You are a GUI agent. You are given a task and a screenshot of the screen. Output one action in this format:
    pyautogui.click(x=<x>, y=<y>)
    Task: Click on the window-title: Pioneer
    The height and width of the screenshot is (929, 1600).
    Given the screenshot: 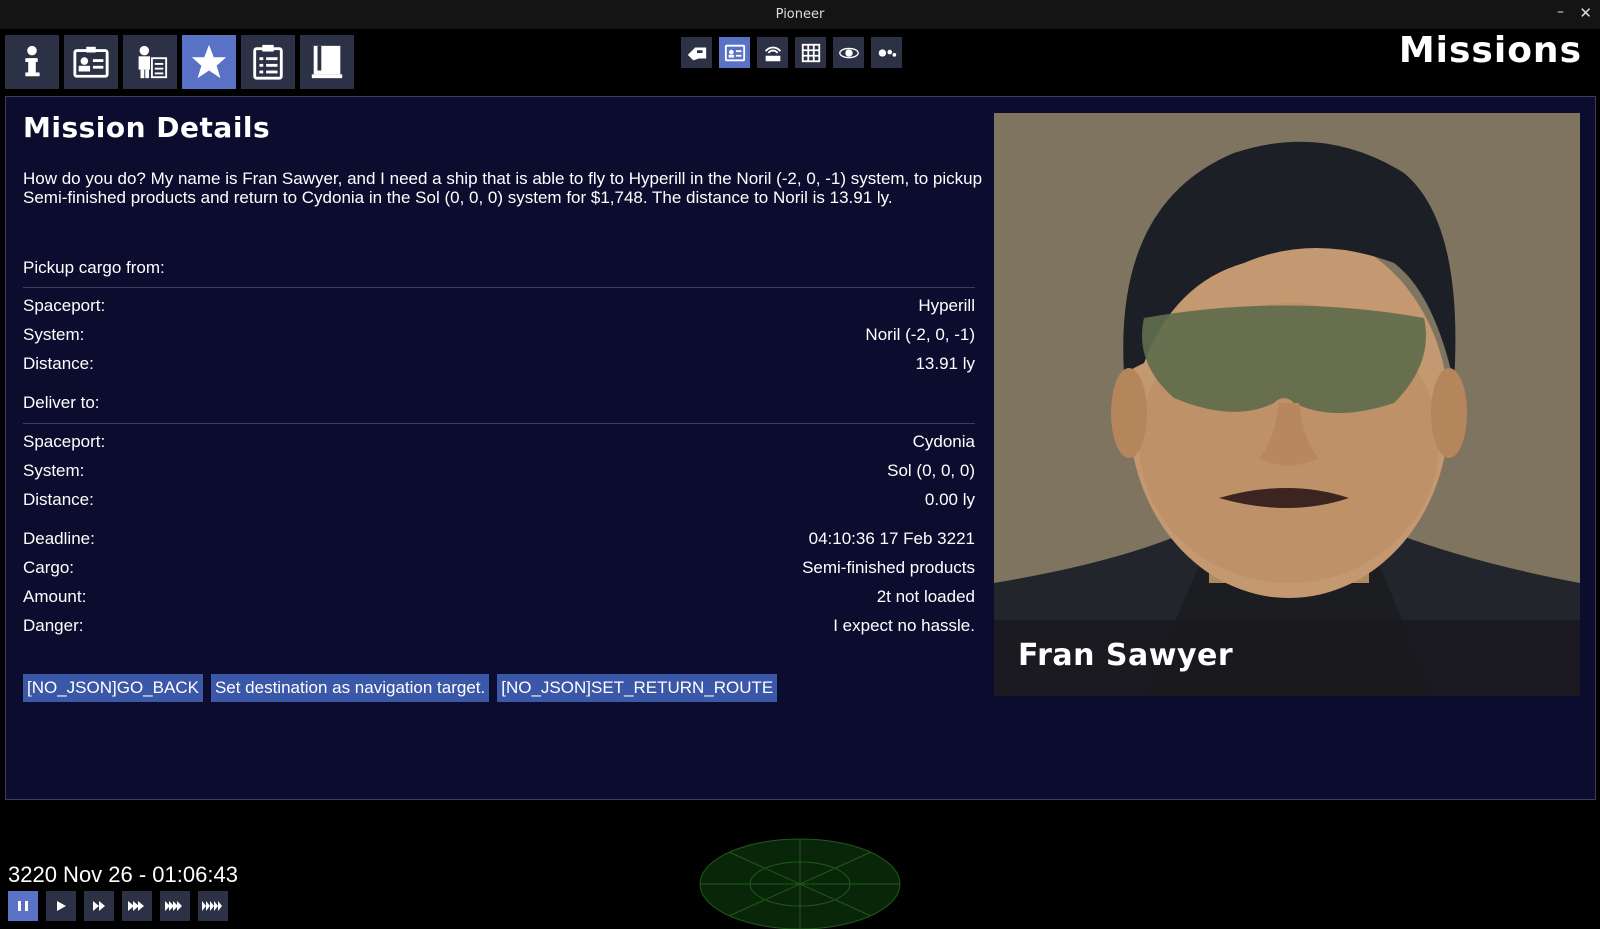 What is the action you would take?
    pyautogui.click(x=800, y=14)
    